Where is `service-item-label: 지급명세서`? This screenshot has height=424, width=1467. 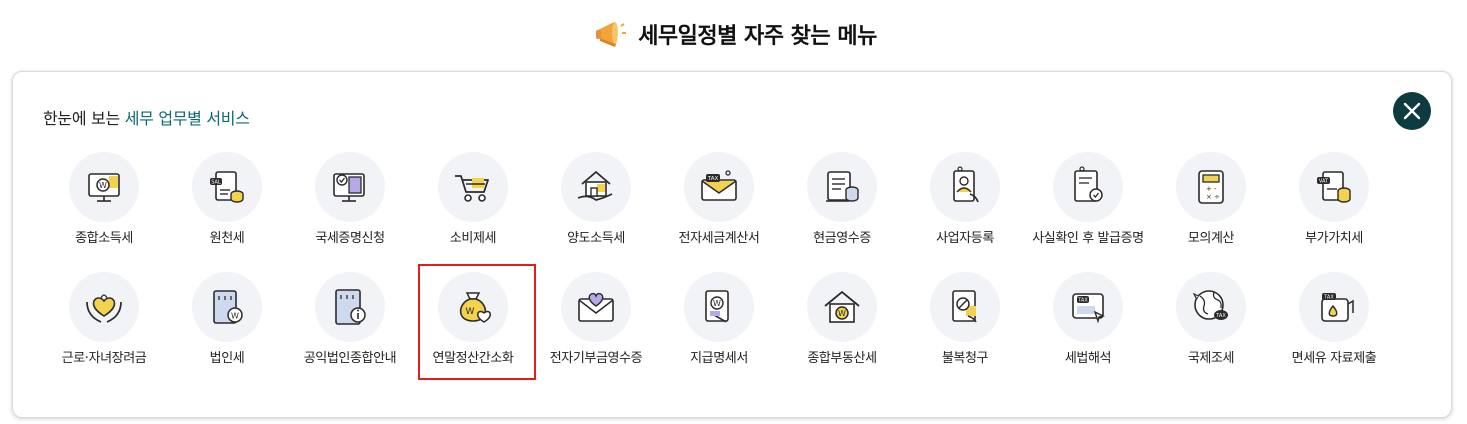 service-item-label: 지급명세서 is located at coordinates (719, 358).